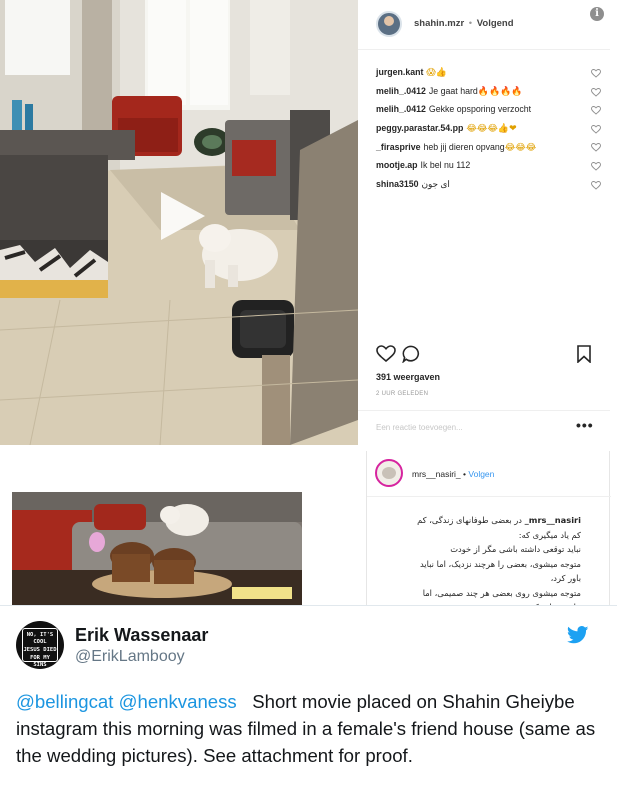 The image size is (617, 797). I want to click on comment-row: melih_.0412 Je gaat hard🔥🔥🔥🔥, so click(488, 92).